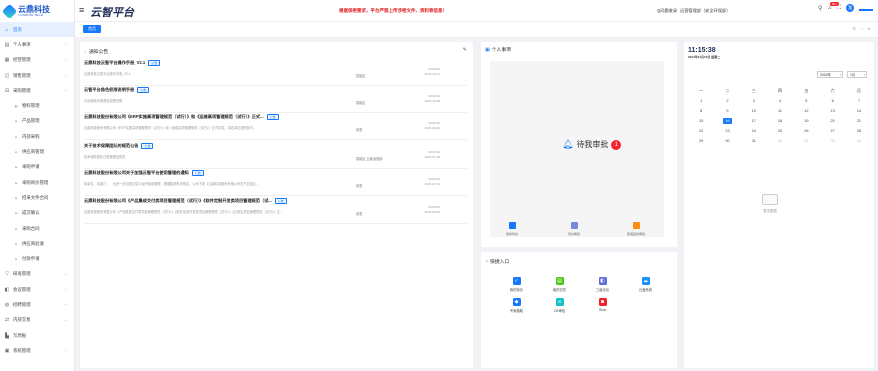  What do you see at coordinates (37, 44) in the screenshot?
I see `sidebar-item: ▤ 个人事项 ⌄` at bounding box center [37, 44].